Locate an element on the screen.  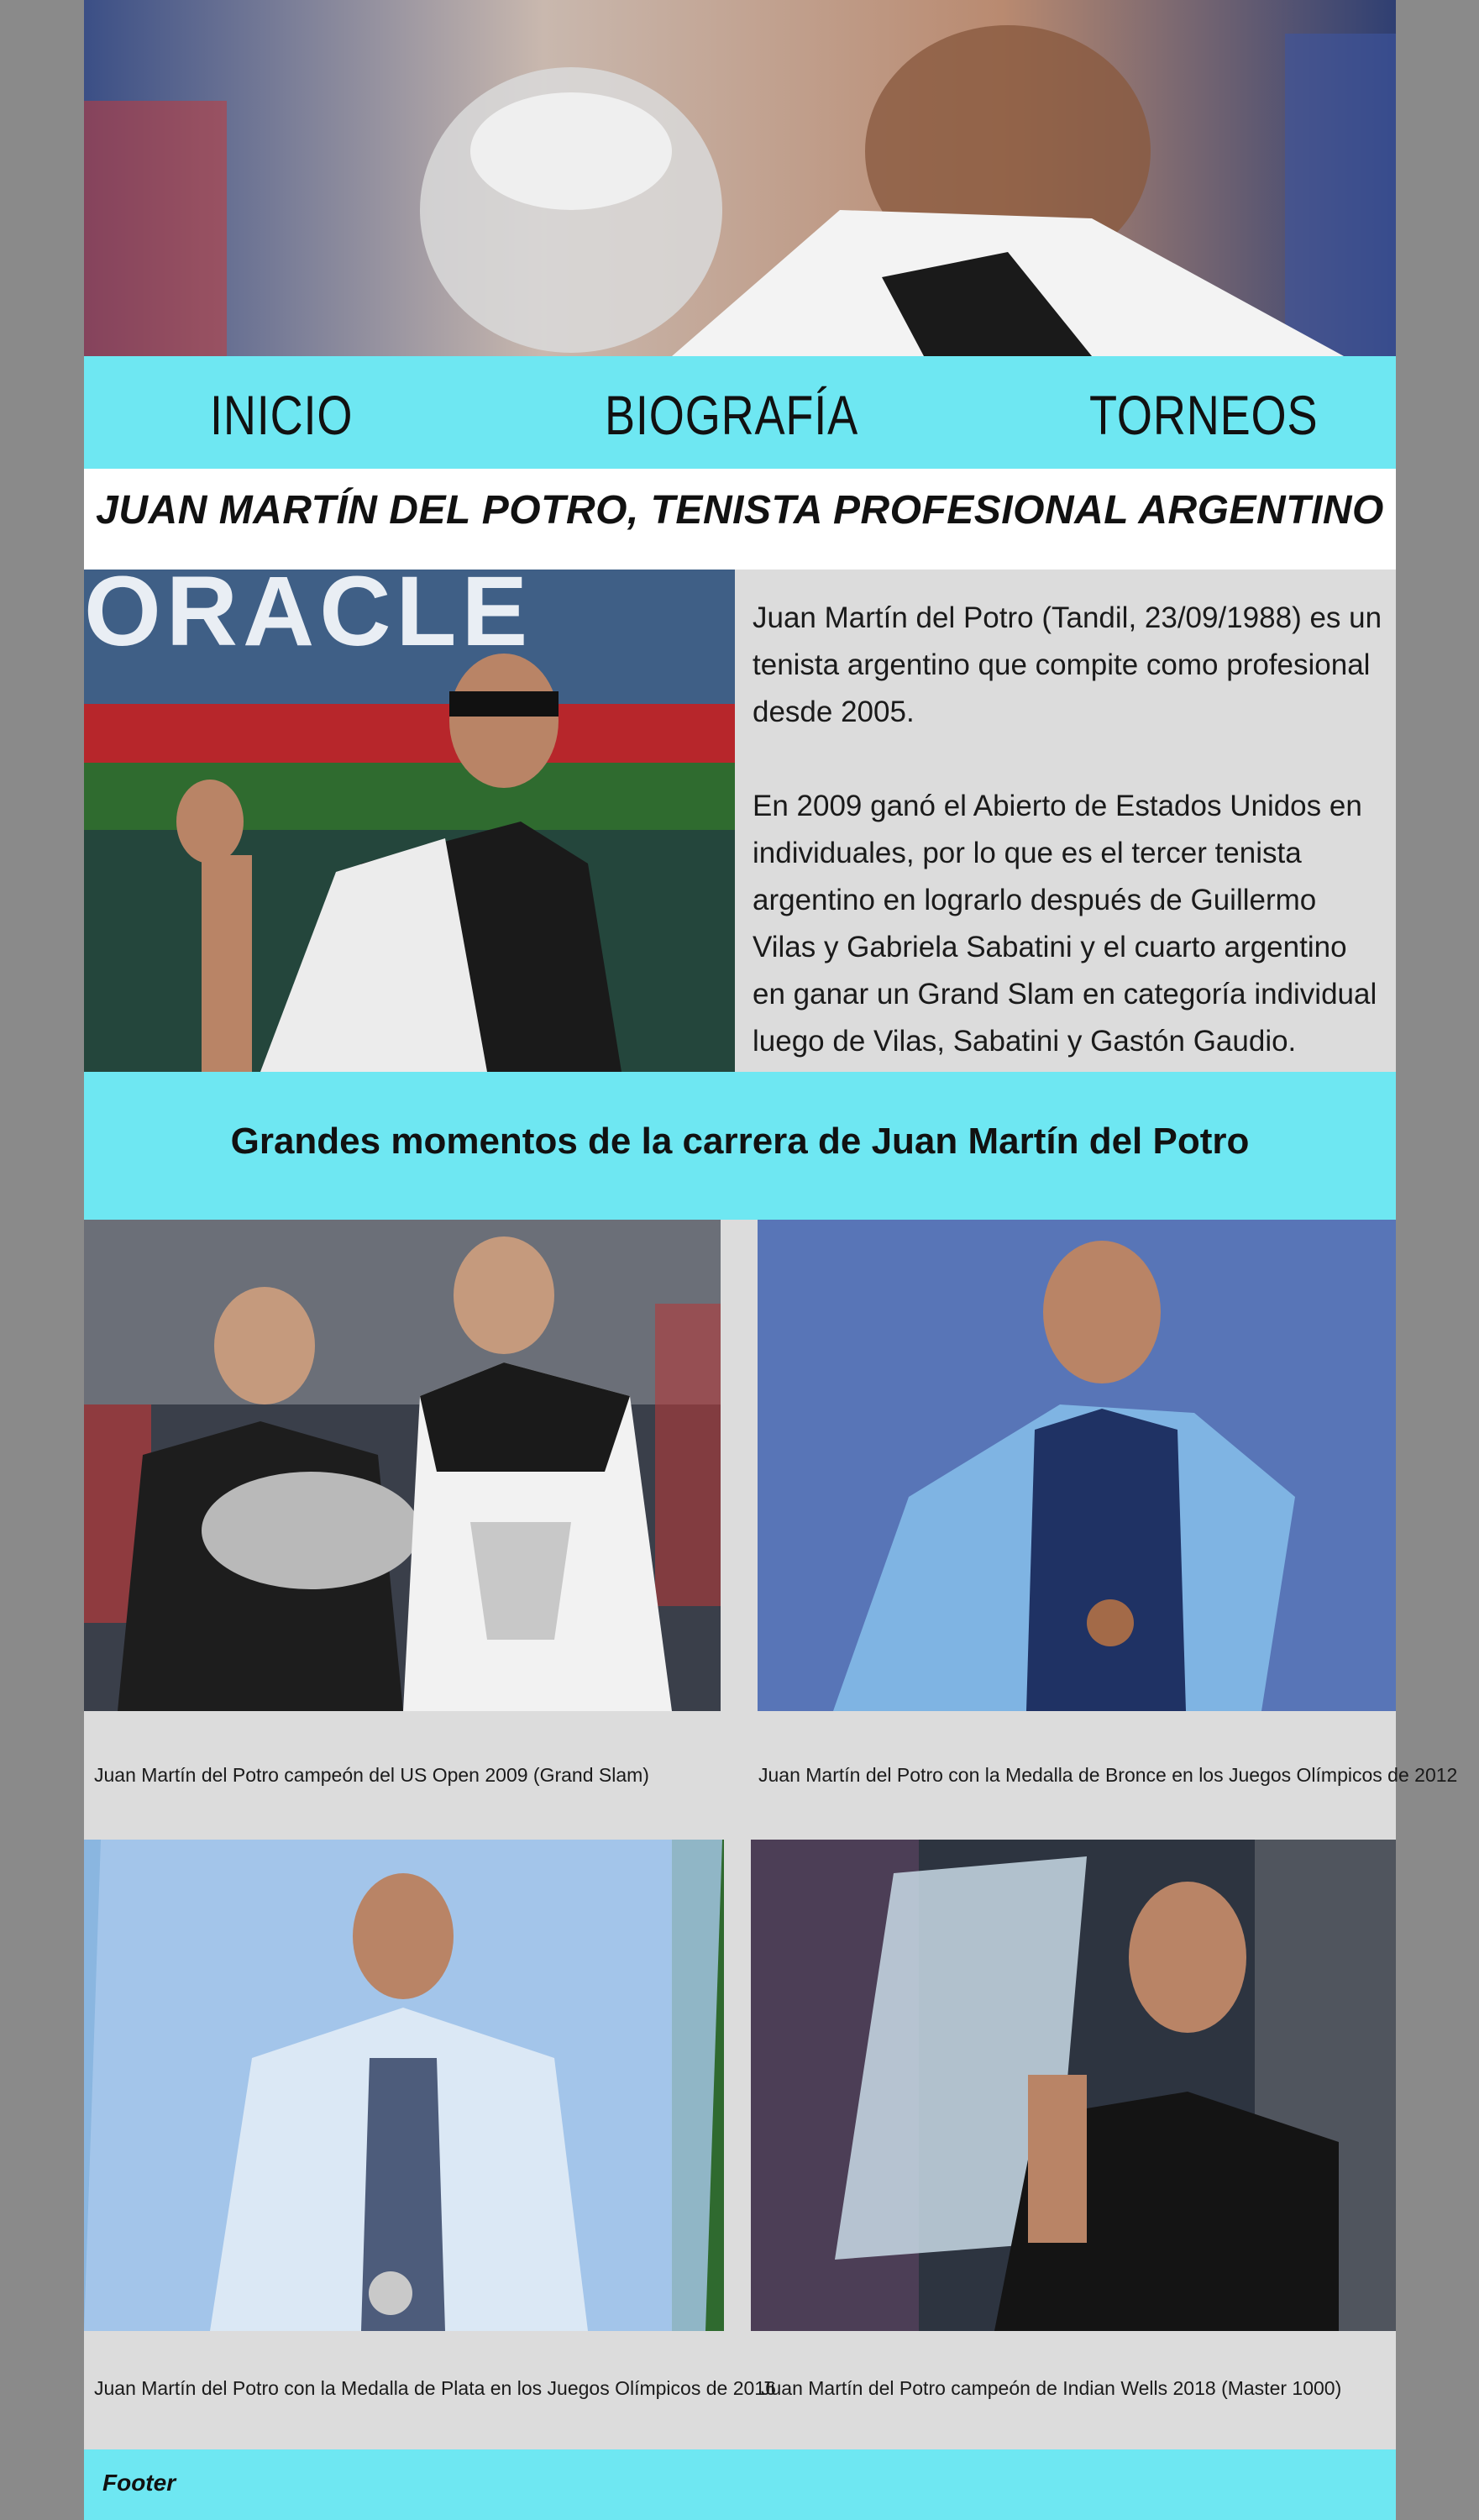
hero-photo is located at coordinates (740, 178).